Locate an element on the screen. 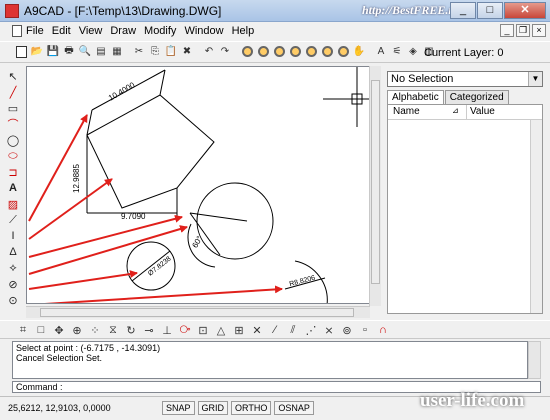 This screenshot has height=420, width=550. close-button: ✕ is located at coordinates (525, 10).